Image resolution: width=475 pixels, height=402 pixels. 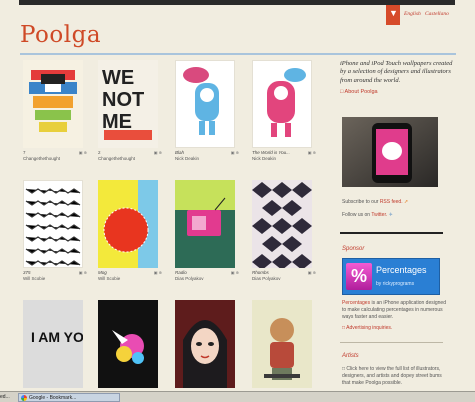 I want to click on artists-heading: Artists, so click(x=350, y=356).